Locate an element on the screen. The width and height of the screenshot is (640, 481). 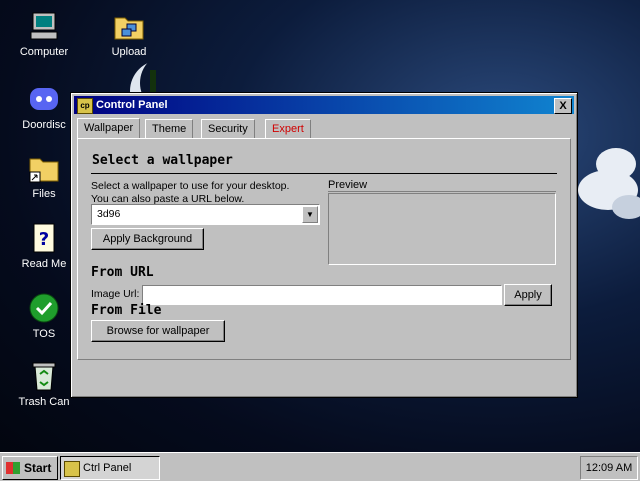
windows-logo-icon is located at coordinates (13, 468).